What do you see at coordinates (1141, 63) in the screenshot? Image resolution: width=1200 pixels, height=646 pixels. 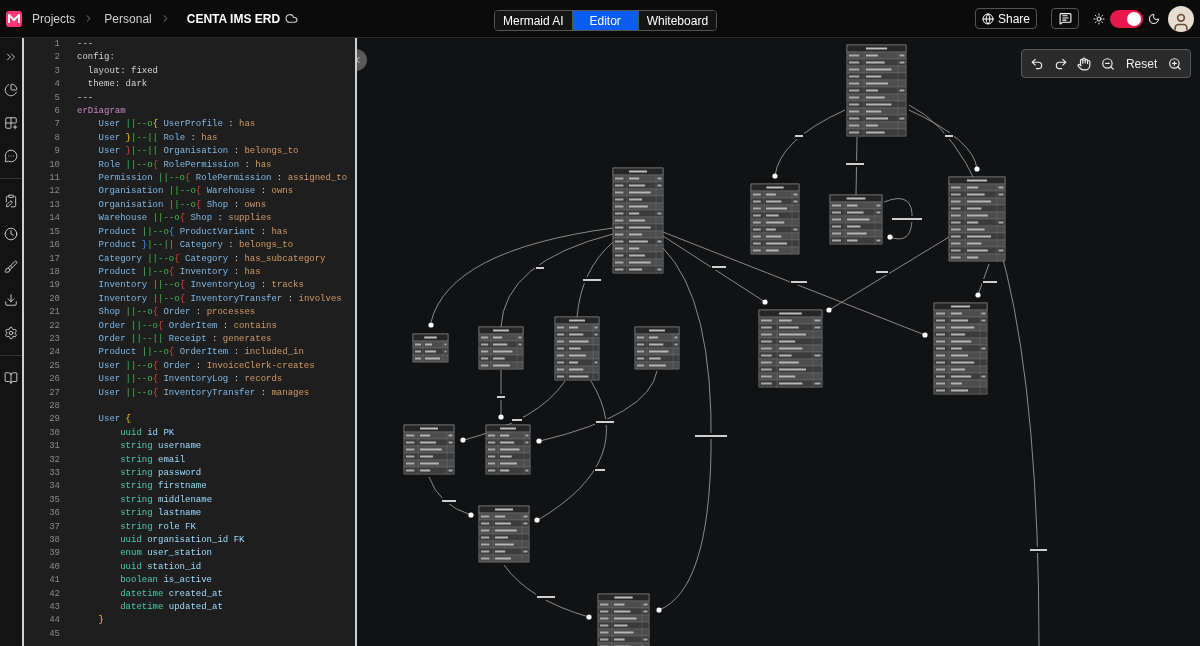 I see `reset-button: Reset` at bounding box center [1141, 63].